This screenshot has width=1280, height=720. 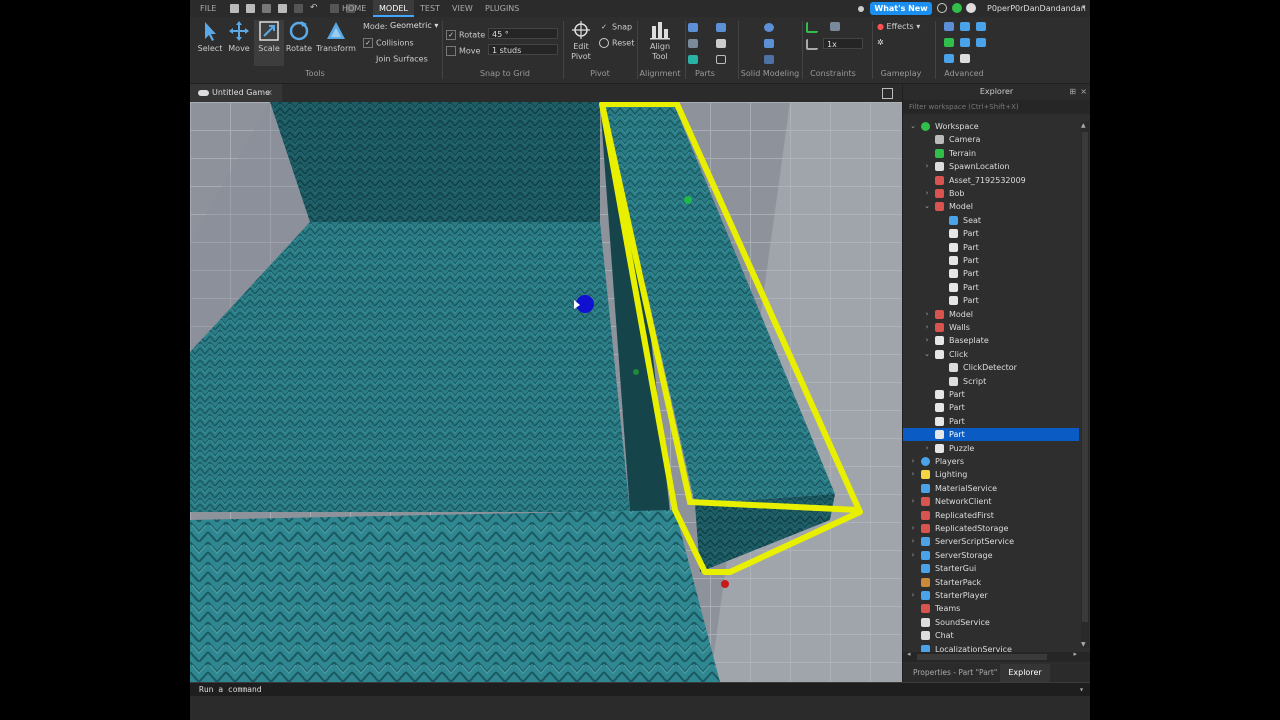 I want to click on tab-test: TEST, so click(x=430, y=8).